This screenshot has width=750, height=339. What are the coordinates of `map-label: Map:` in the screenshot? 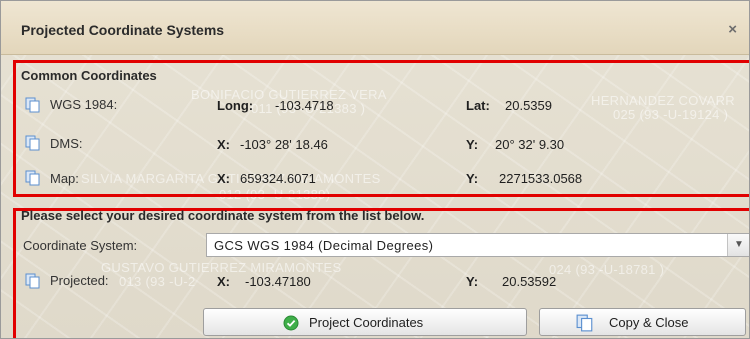 It's located at (64, 178).